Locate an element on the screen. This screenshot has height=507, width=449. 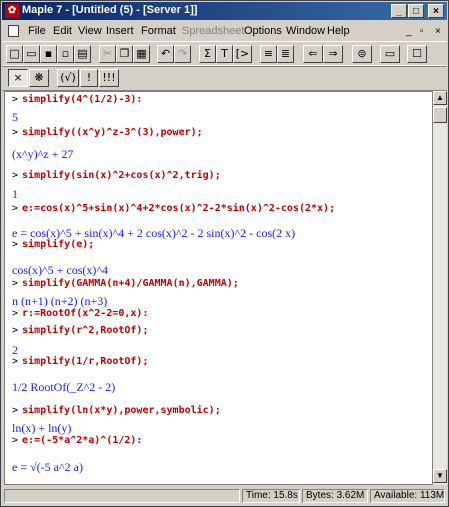
back-icon: ⇐ is located at coordinates (313, 54).